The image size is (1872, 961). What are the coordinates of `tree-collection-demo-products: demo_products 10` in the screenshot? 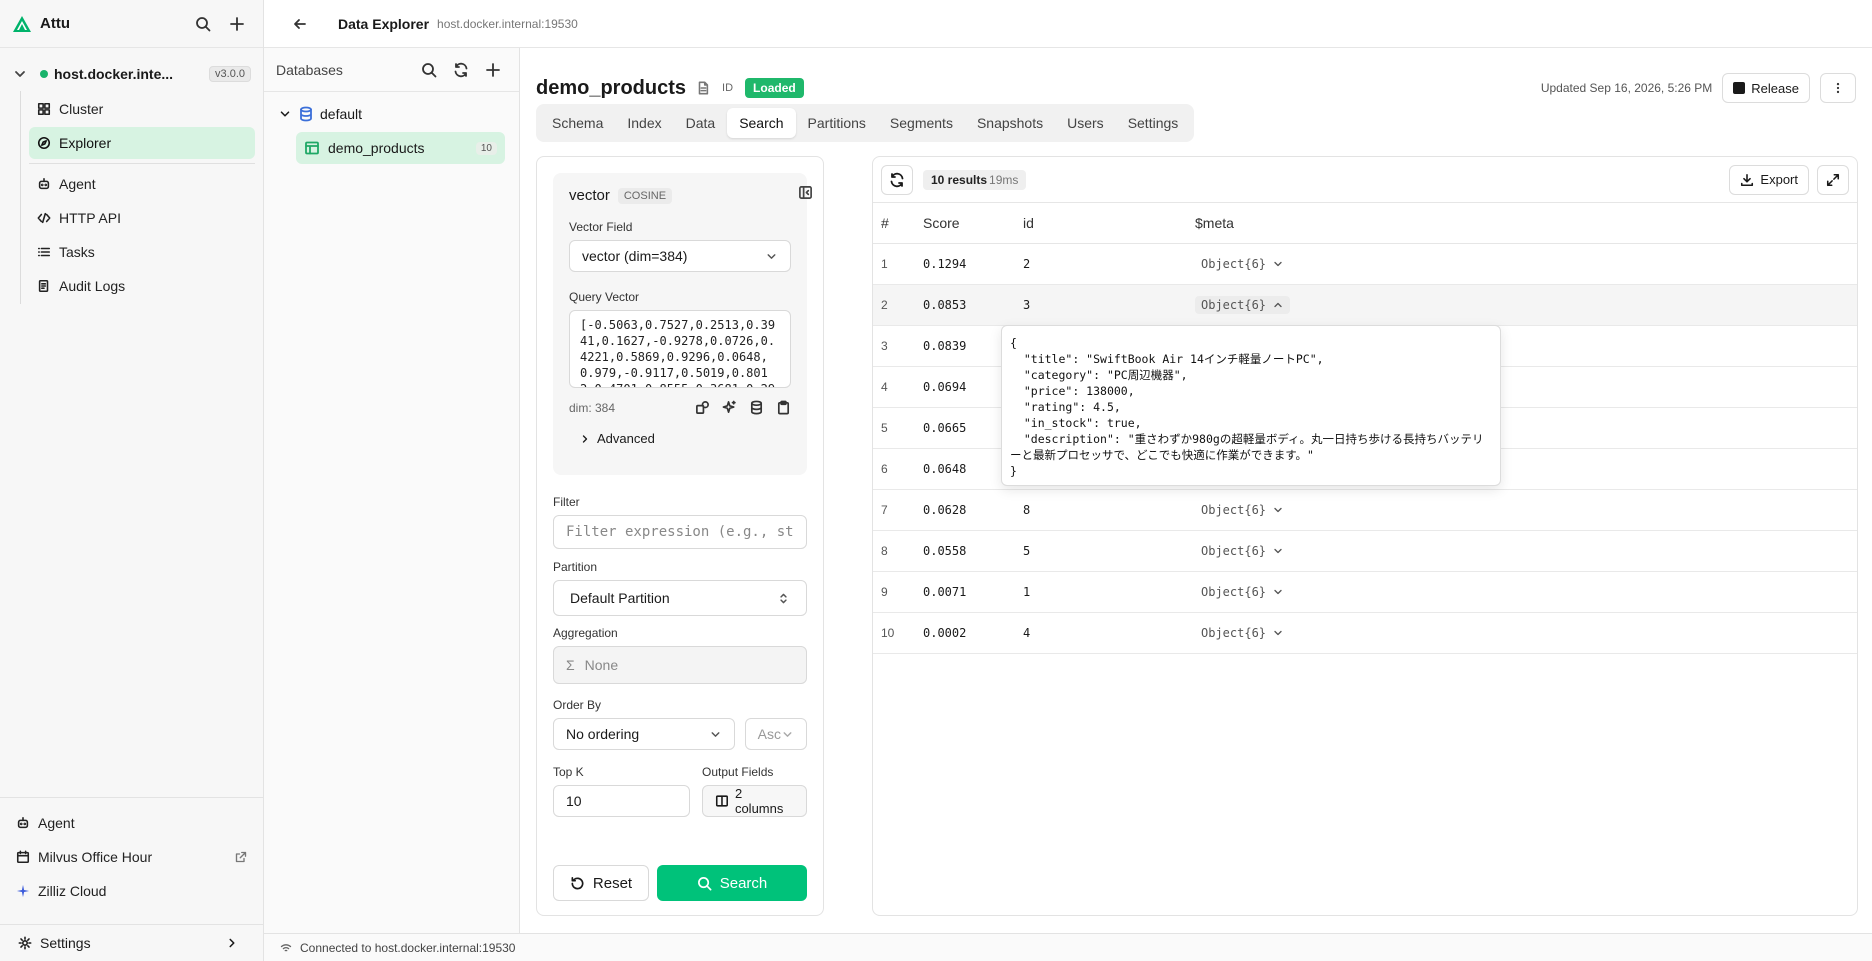 It's located at (400, 148).